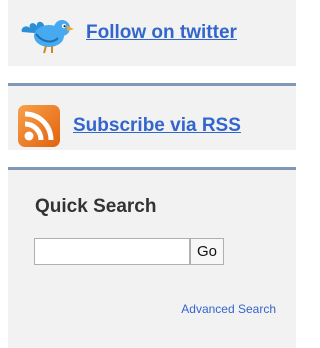 The height and width of the screenshot is (348, 320). I want to click on advanced-search-link: Advanced Search, so click(228, 309).